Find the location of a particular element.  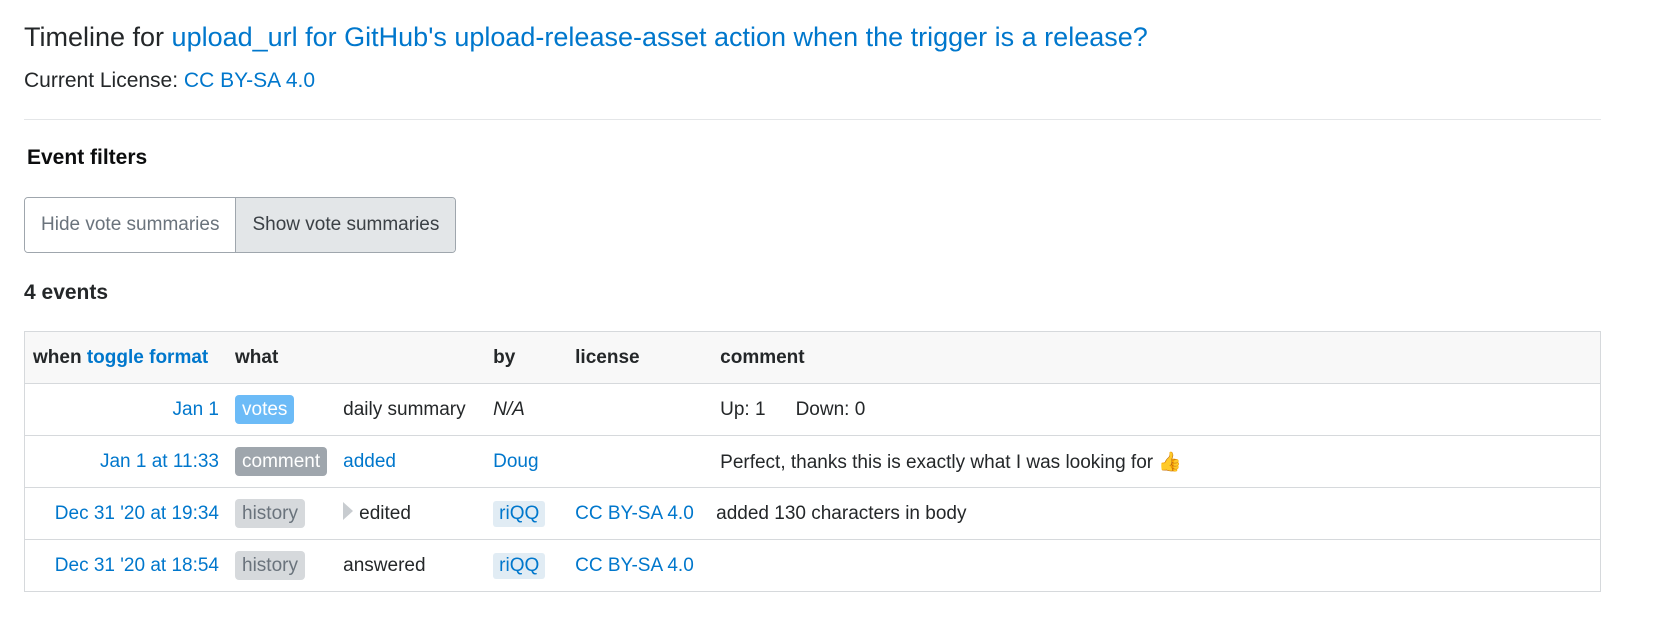

when-cell: Dec 31 '20 at 19:34 is located at coordinates (125, 513).